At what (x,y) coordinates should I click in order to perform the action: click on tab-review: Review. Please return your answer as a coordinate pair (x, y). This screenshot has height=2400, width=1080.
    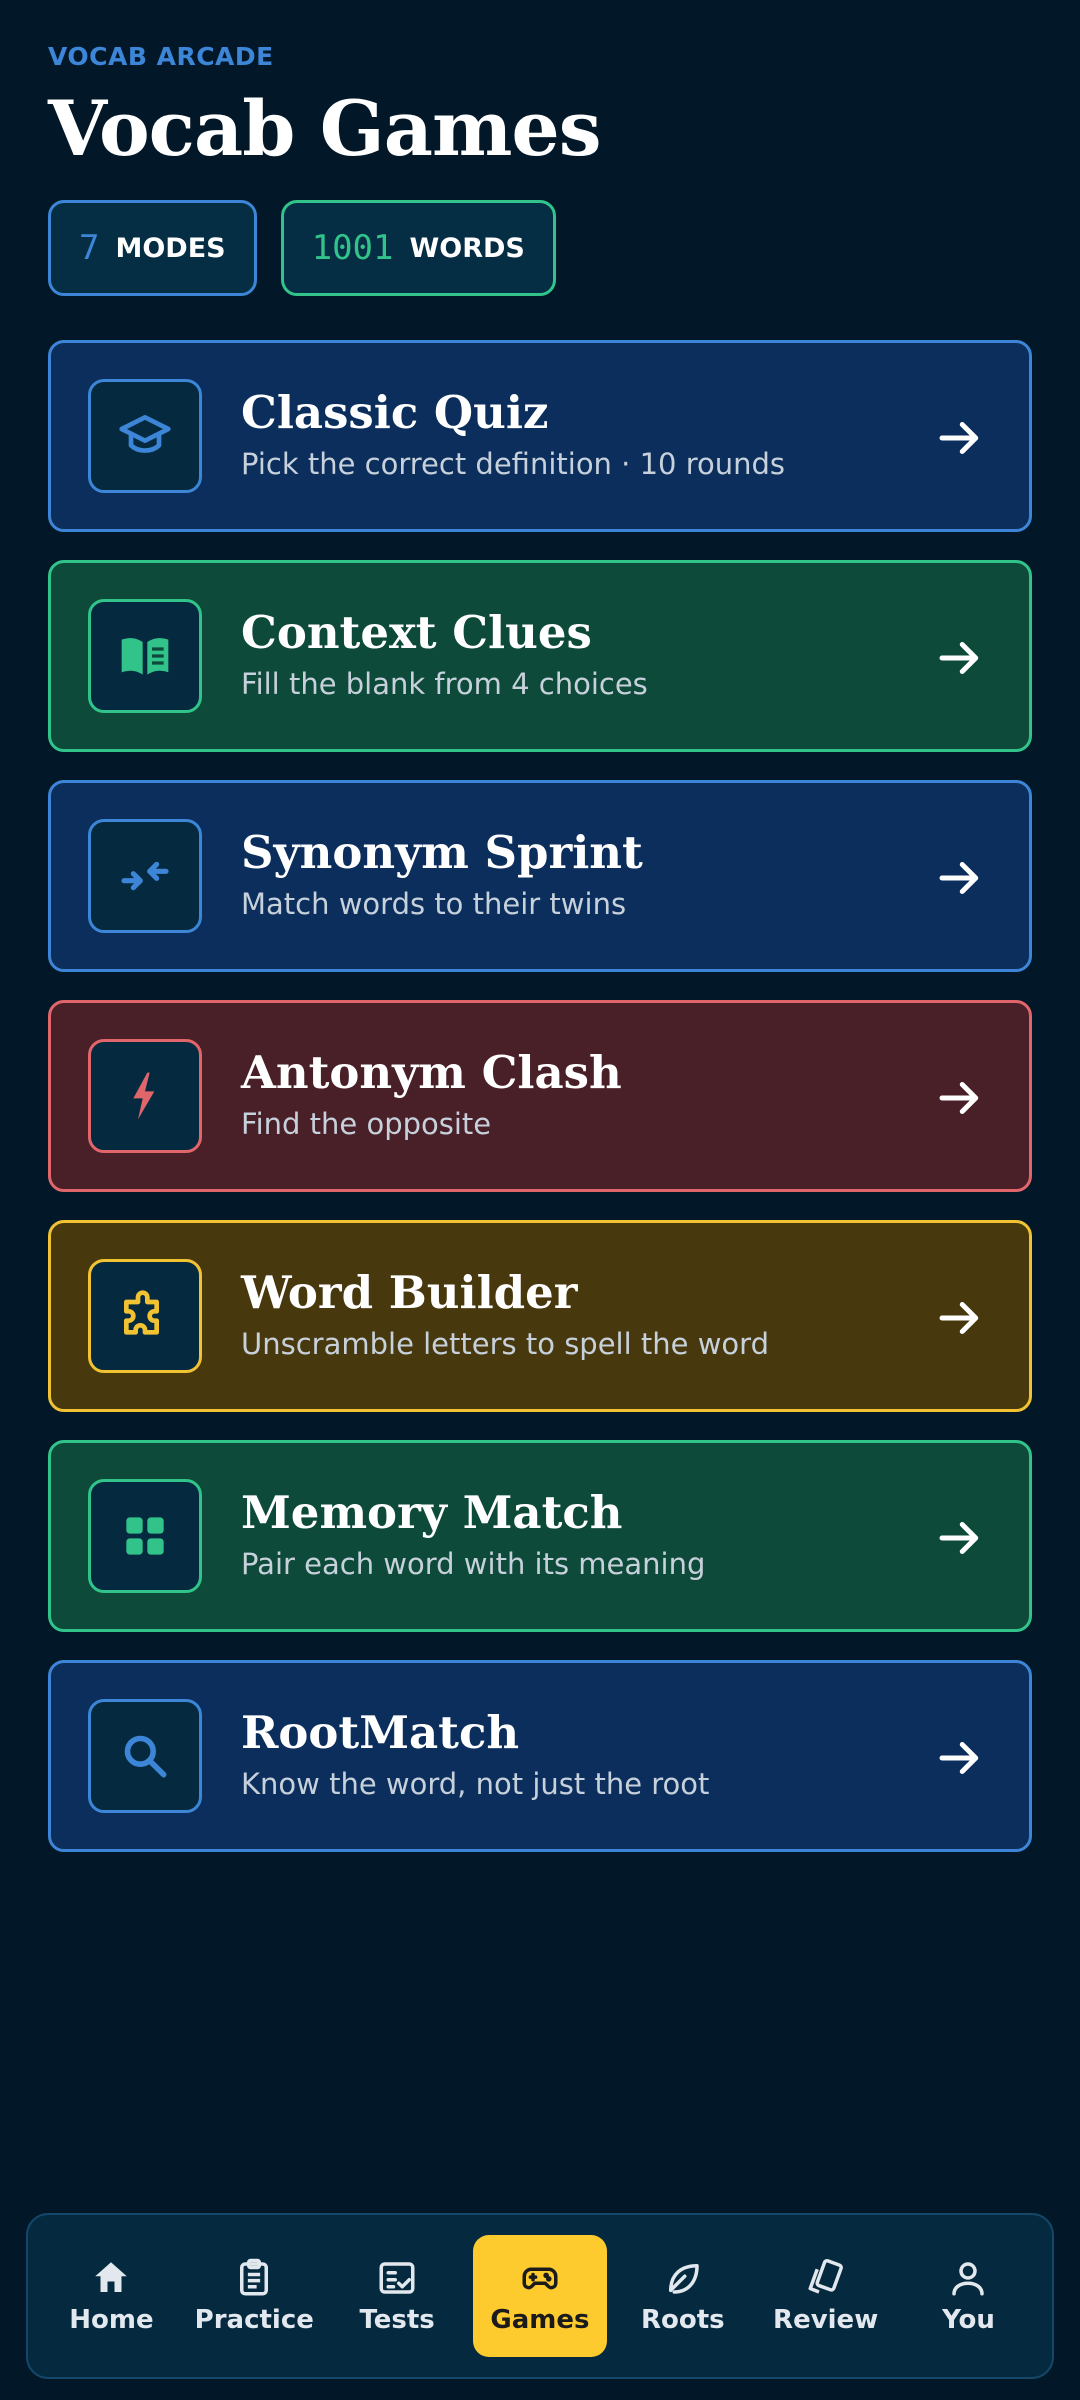
    Looking at the image, I should click on (826, 2296).